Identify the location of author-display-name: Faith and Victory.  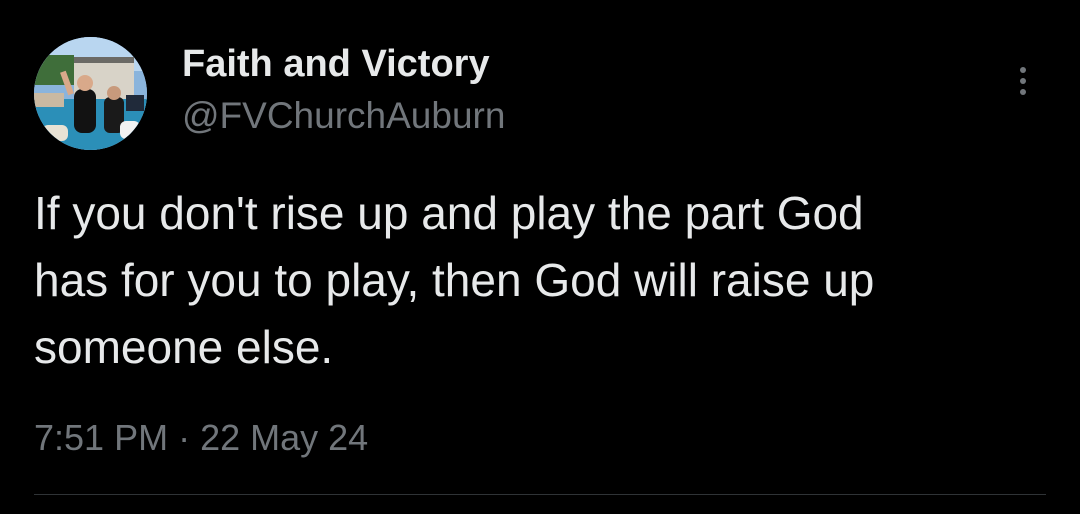
(336, 64).